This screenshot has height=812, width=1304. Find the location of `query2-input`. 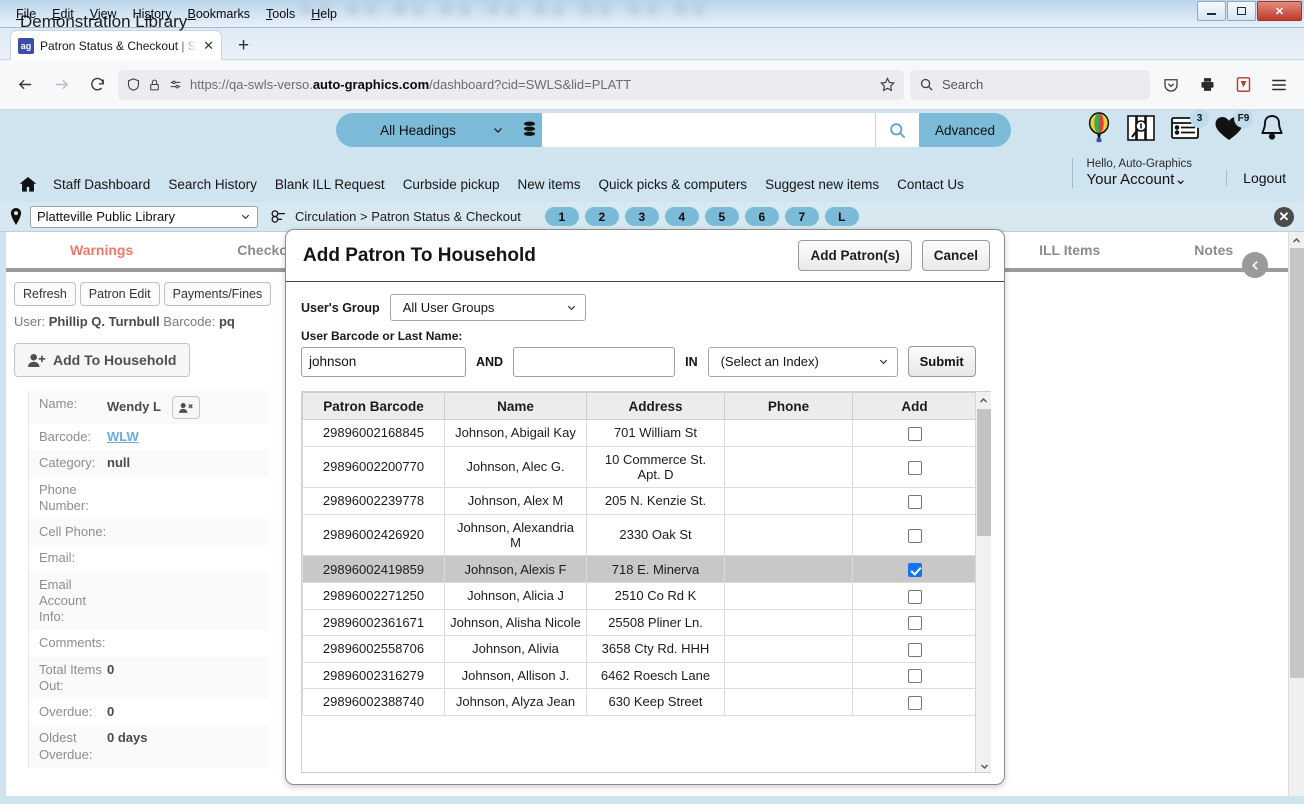

query2-input is located at coordinates (594, 361).